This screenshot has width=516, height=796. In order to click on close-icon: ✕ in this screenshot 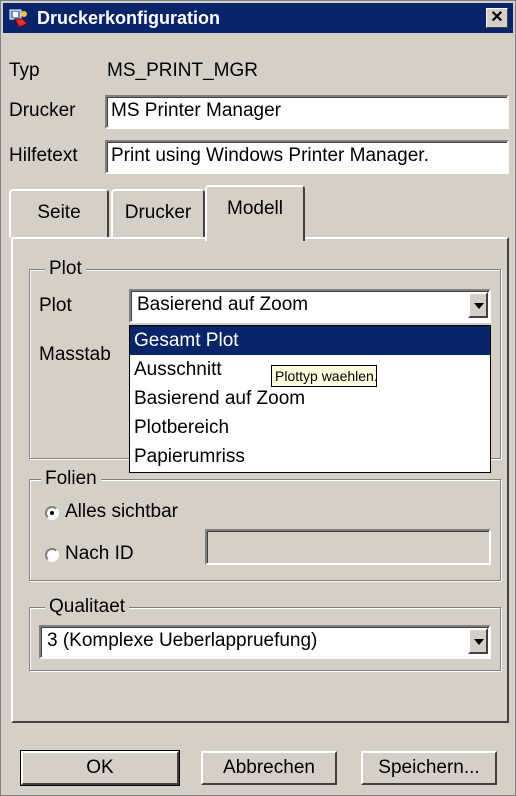, I will do `click(497, 17)`.